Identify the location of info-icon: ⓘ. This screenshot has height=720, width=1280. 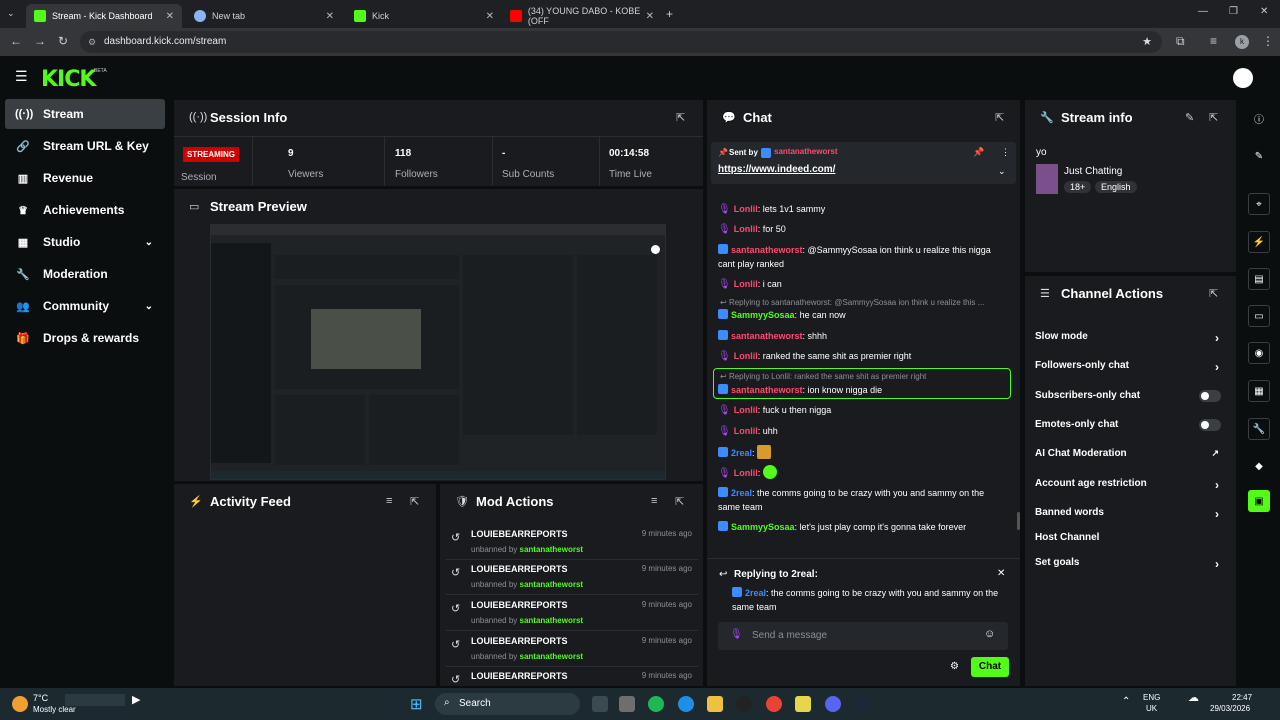
(1259, 118).